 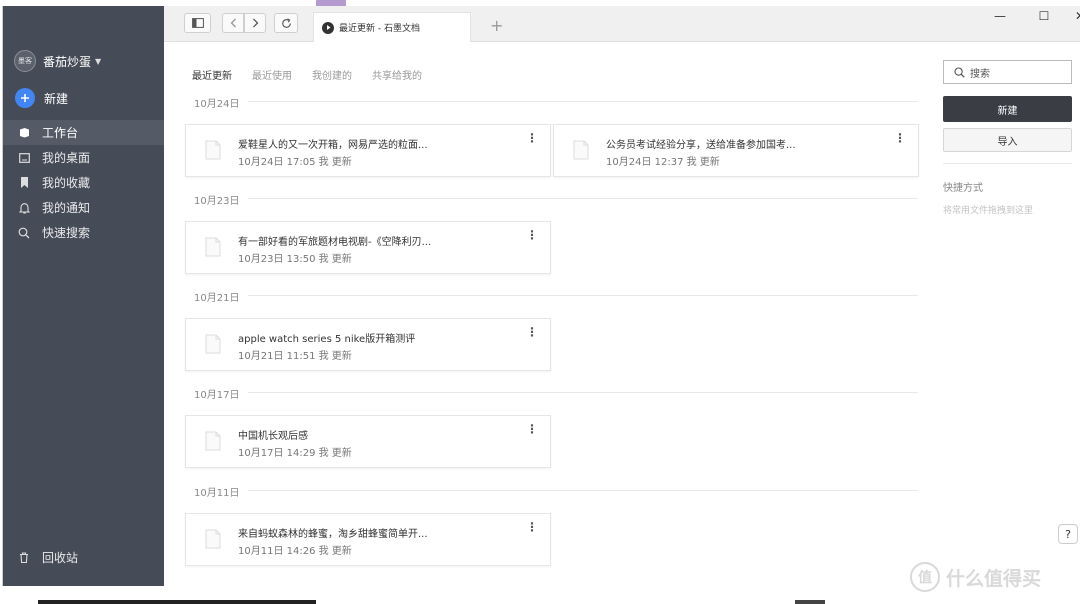 What do you see at coordinates (66, 233) in the screenshot?
I see `sidebar-item-label: 快速搜索` at bounding box center [66, 233].